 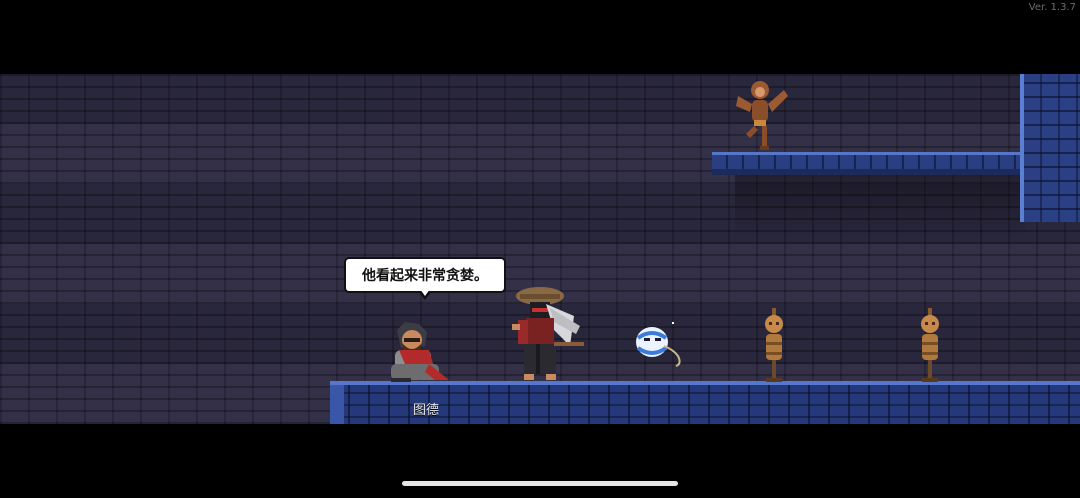 I want to click on home-indicator-bar, so click(x=540, y=483).